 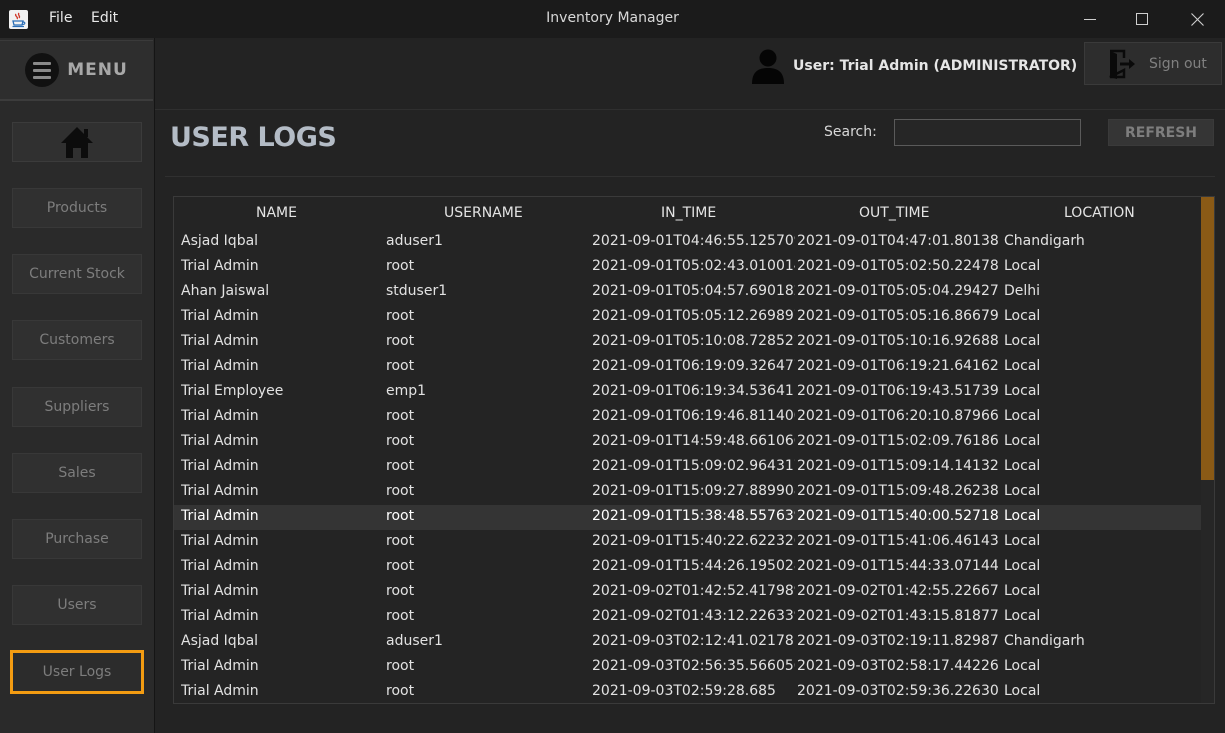 I want to click on cell-out-time: 2021-09-01T06:19:43.5173921., so click(x=898, y=391).